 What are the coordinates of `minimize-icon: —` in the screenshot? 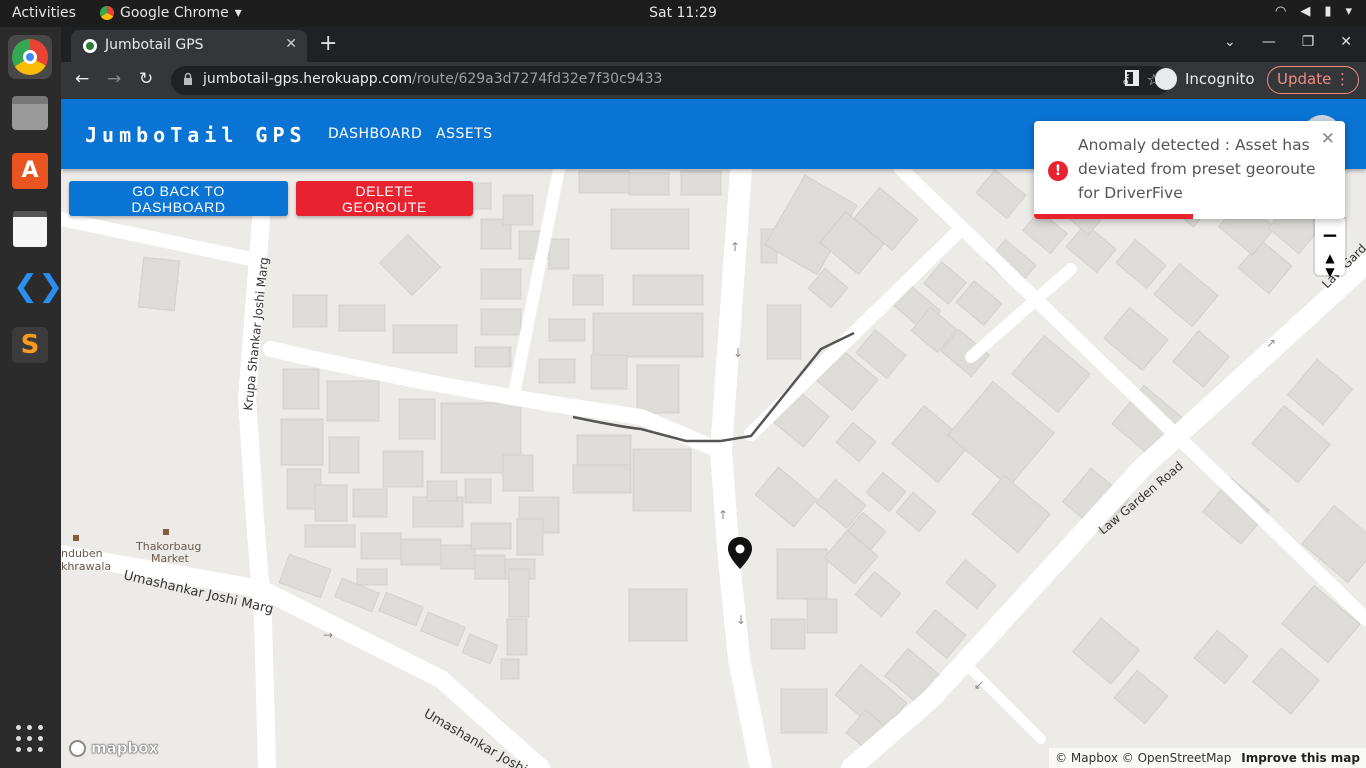 It's located at (1269, 42).